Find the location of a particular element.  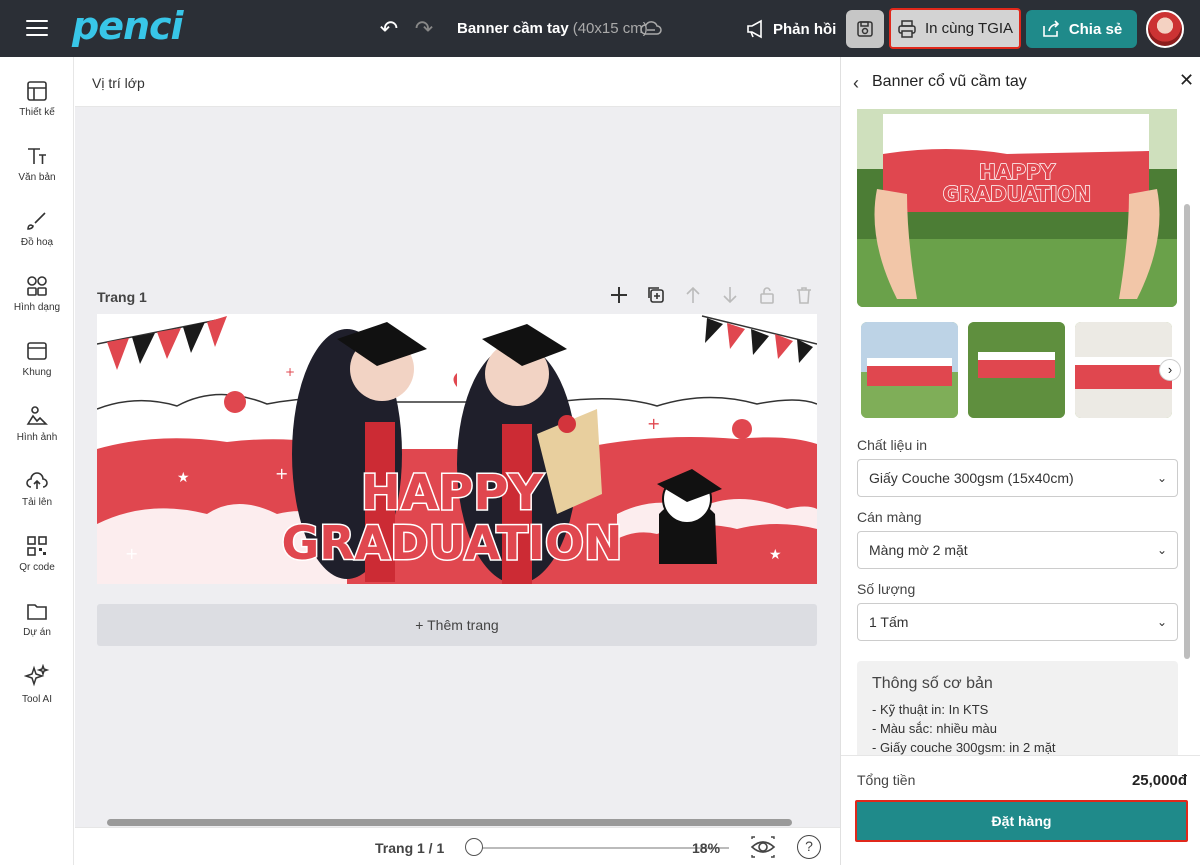

undo-icon: ↶ is located at coordinates (389, 29).